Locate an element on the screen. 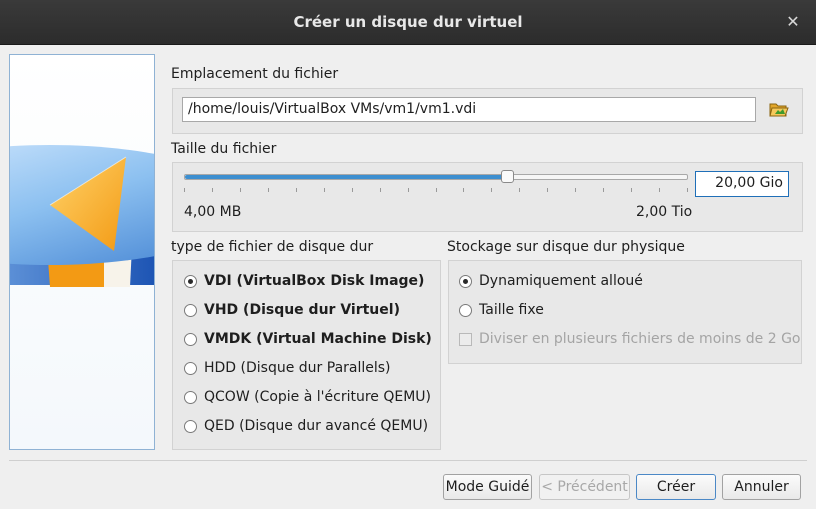 This screenshot has width=816, height=509. file-type-option: VDI (VirtualBox Disk Image) is located at coordinates (304, 281).